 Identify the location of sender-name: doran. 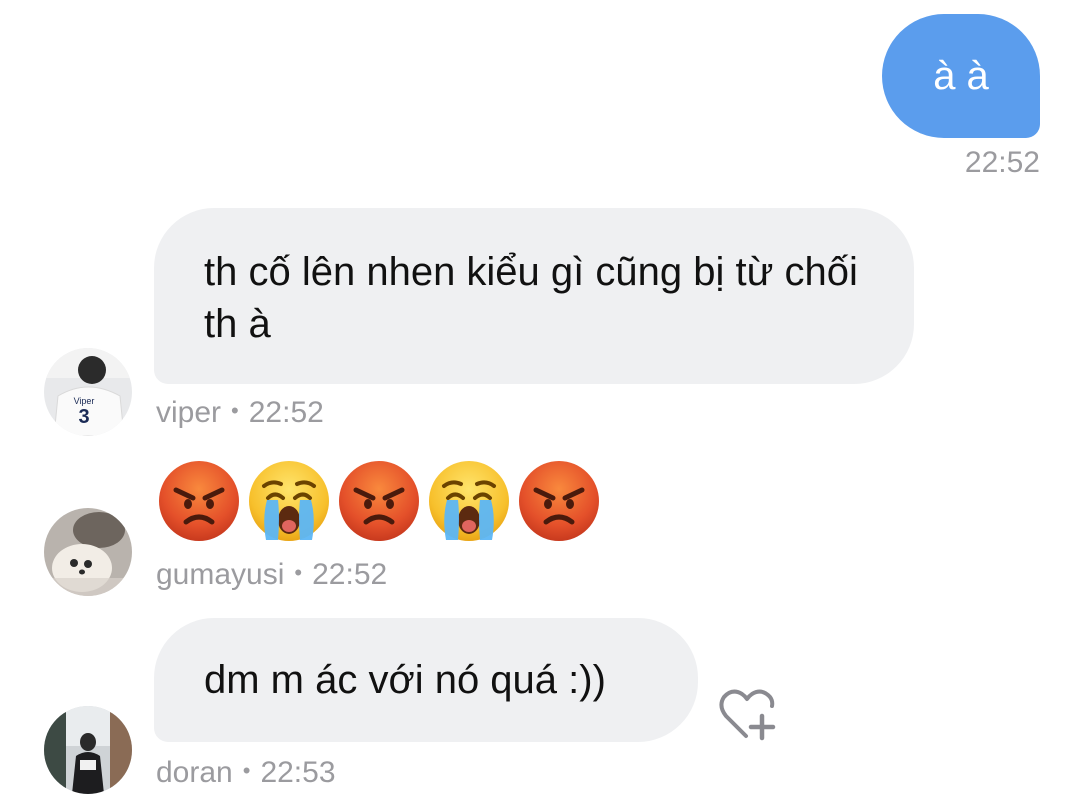
(194, 772).